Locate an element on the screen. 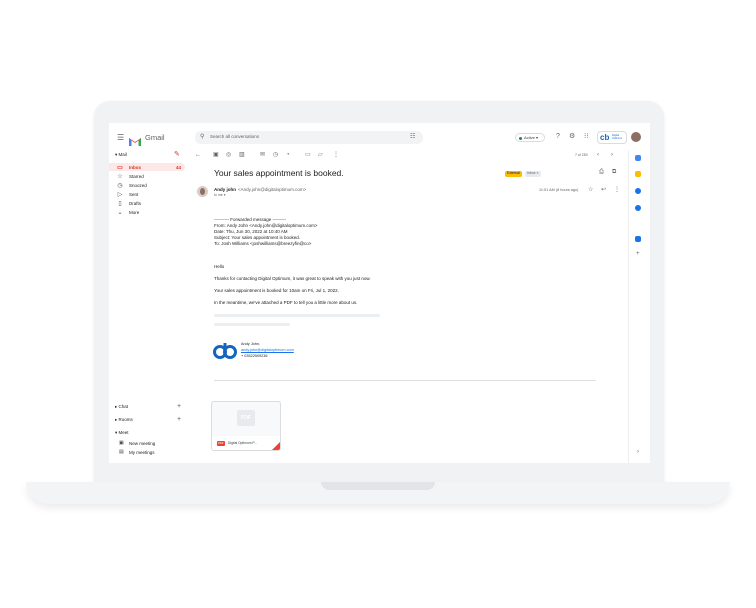 This screenshot has width=756, height=608. brand-logo: cb Digital Optimum is located at coordinates (612, 137).